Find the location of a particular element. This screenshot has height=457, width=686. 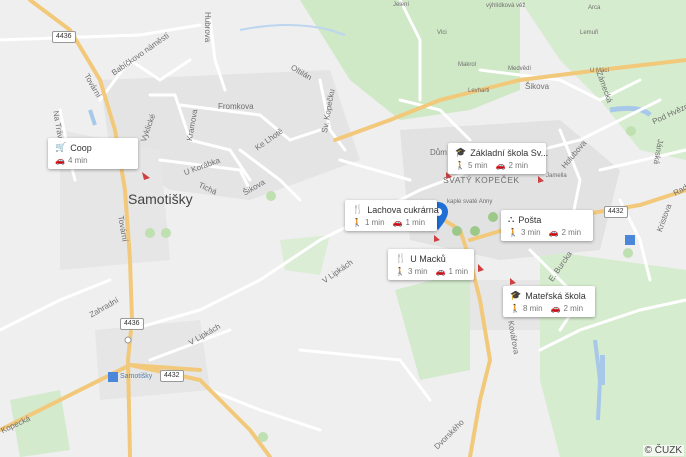

poi-label: Vlci is located at coordinates (442, 33).